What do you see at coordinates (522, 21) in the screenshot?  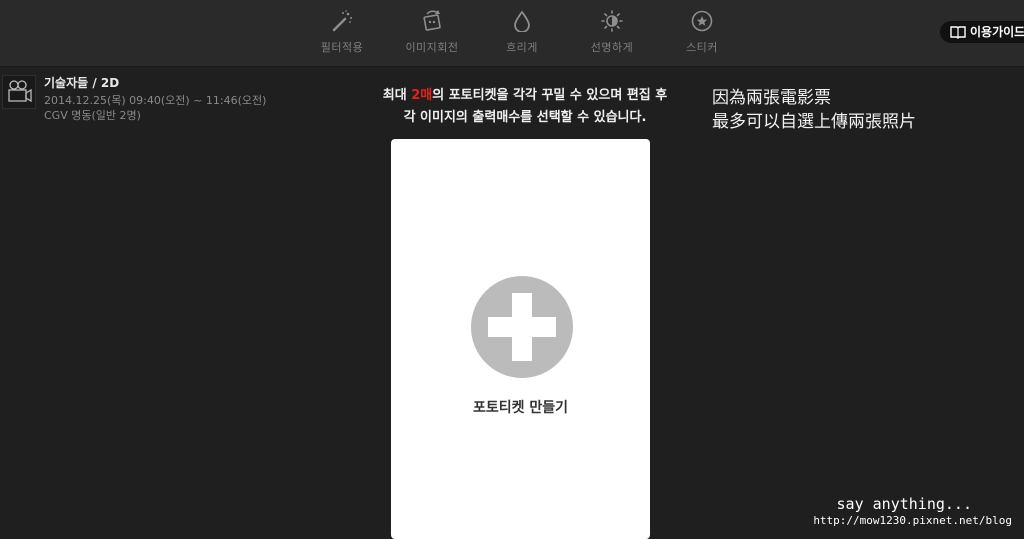 I see `blur-drop-icon` at bounding box center [522, 21].